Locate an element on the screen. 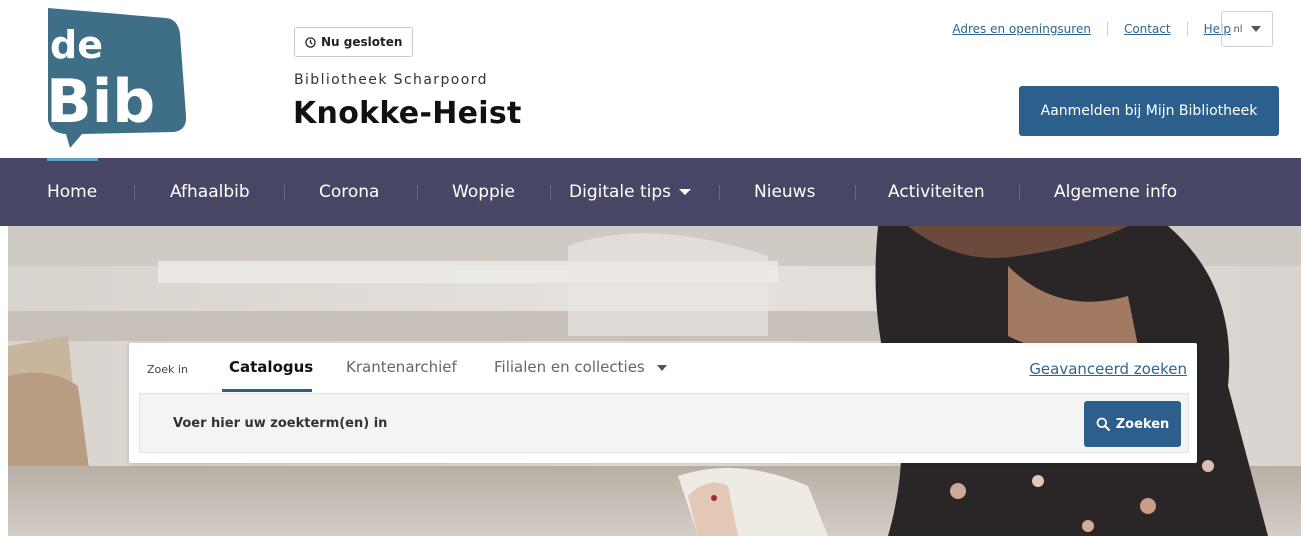  nav-item-corona: Corona is located at coordinates (349, 192).